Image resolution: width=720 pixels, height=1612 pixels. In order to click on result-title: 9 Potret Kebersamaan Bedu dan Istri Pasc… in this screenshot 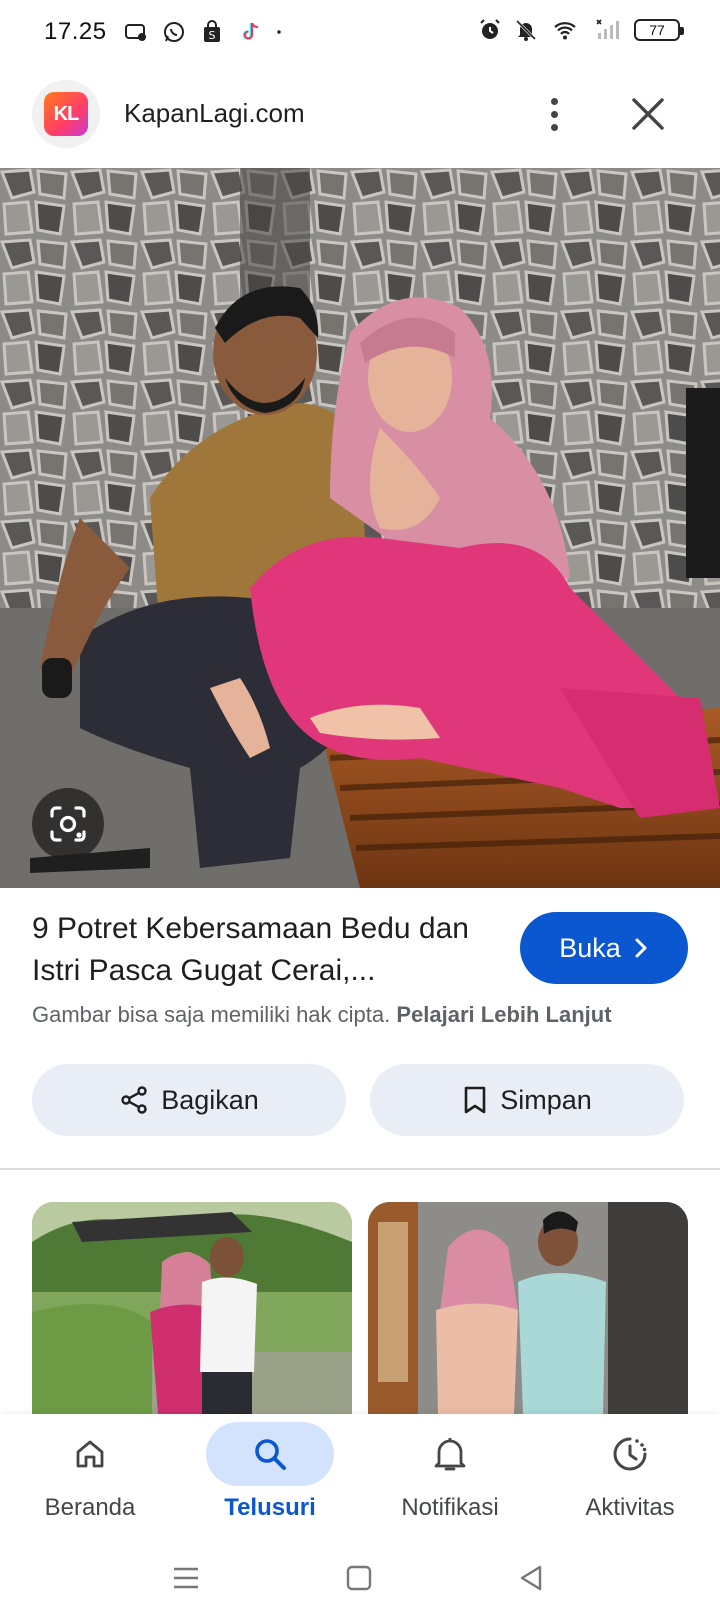, I will do `click(257, 950)`.